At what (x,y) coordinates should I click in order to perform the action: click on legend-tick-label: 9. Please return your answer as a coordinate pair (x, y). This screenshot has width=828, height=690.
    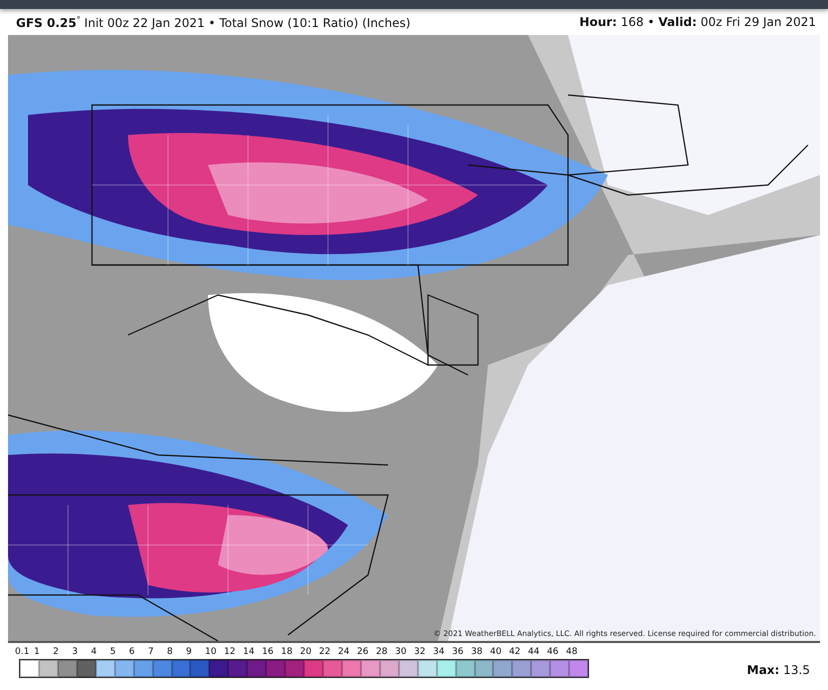
    Looking at the image, I should click on (189, 653).